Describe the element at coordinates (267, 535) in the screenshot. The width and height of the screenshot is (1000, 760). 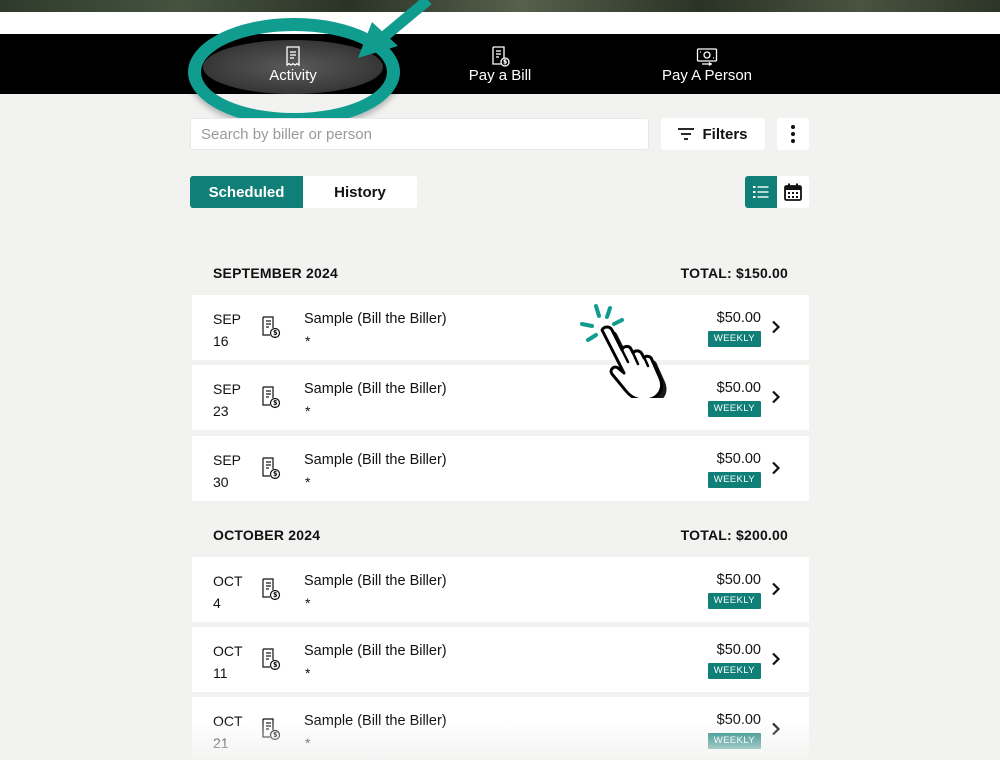
I see `month-title: OCTOBER 2024` at that location.